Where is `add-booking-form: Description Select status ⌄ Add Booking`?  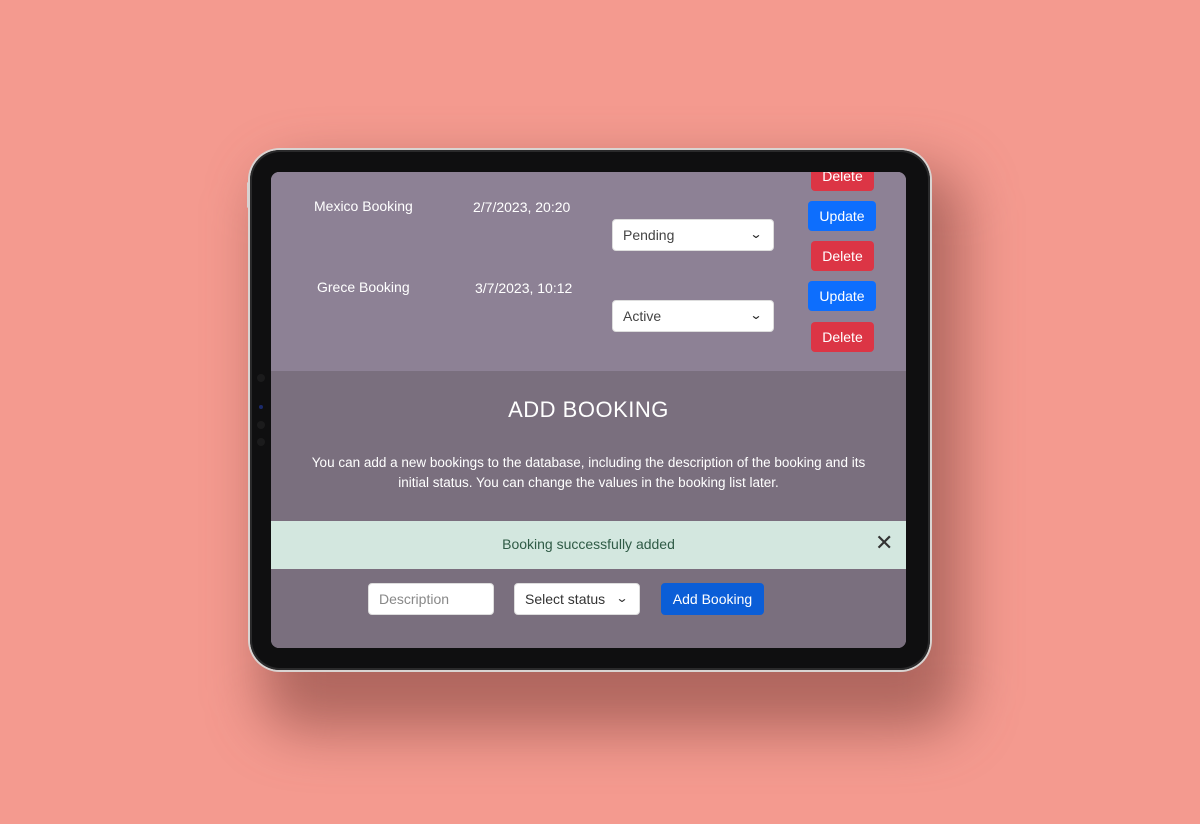 add-booking-form: Description Select status ⌄ Add Booking is located at coordinates (588, 608).